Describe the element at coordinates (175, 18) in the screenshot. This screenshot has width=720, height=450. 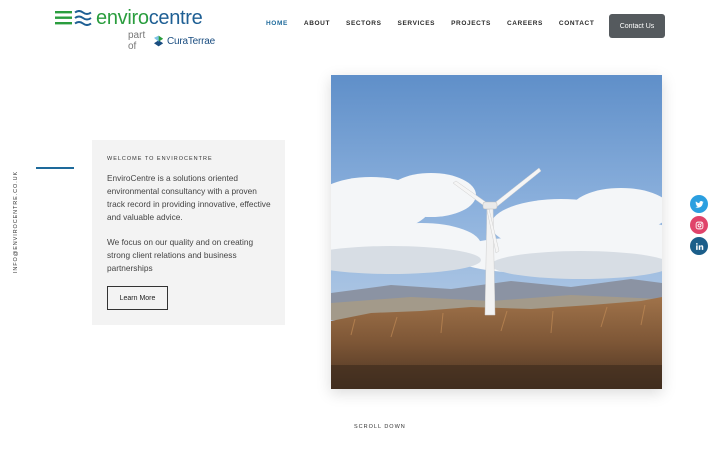
I see `logo-word-centre: centre` at that location.